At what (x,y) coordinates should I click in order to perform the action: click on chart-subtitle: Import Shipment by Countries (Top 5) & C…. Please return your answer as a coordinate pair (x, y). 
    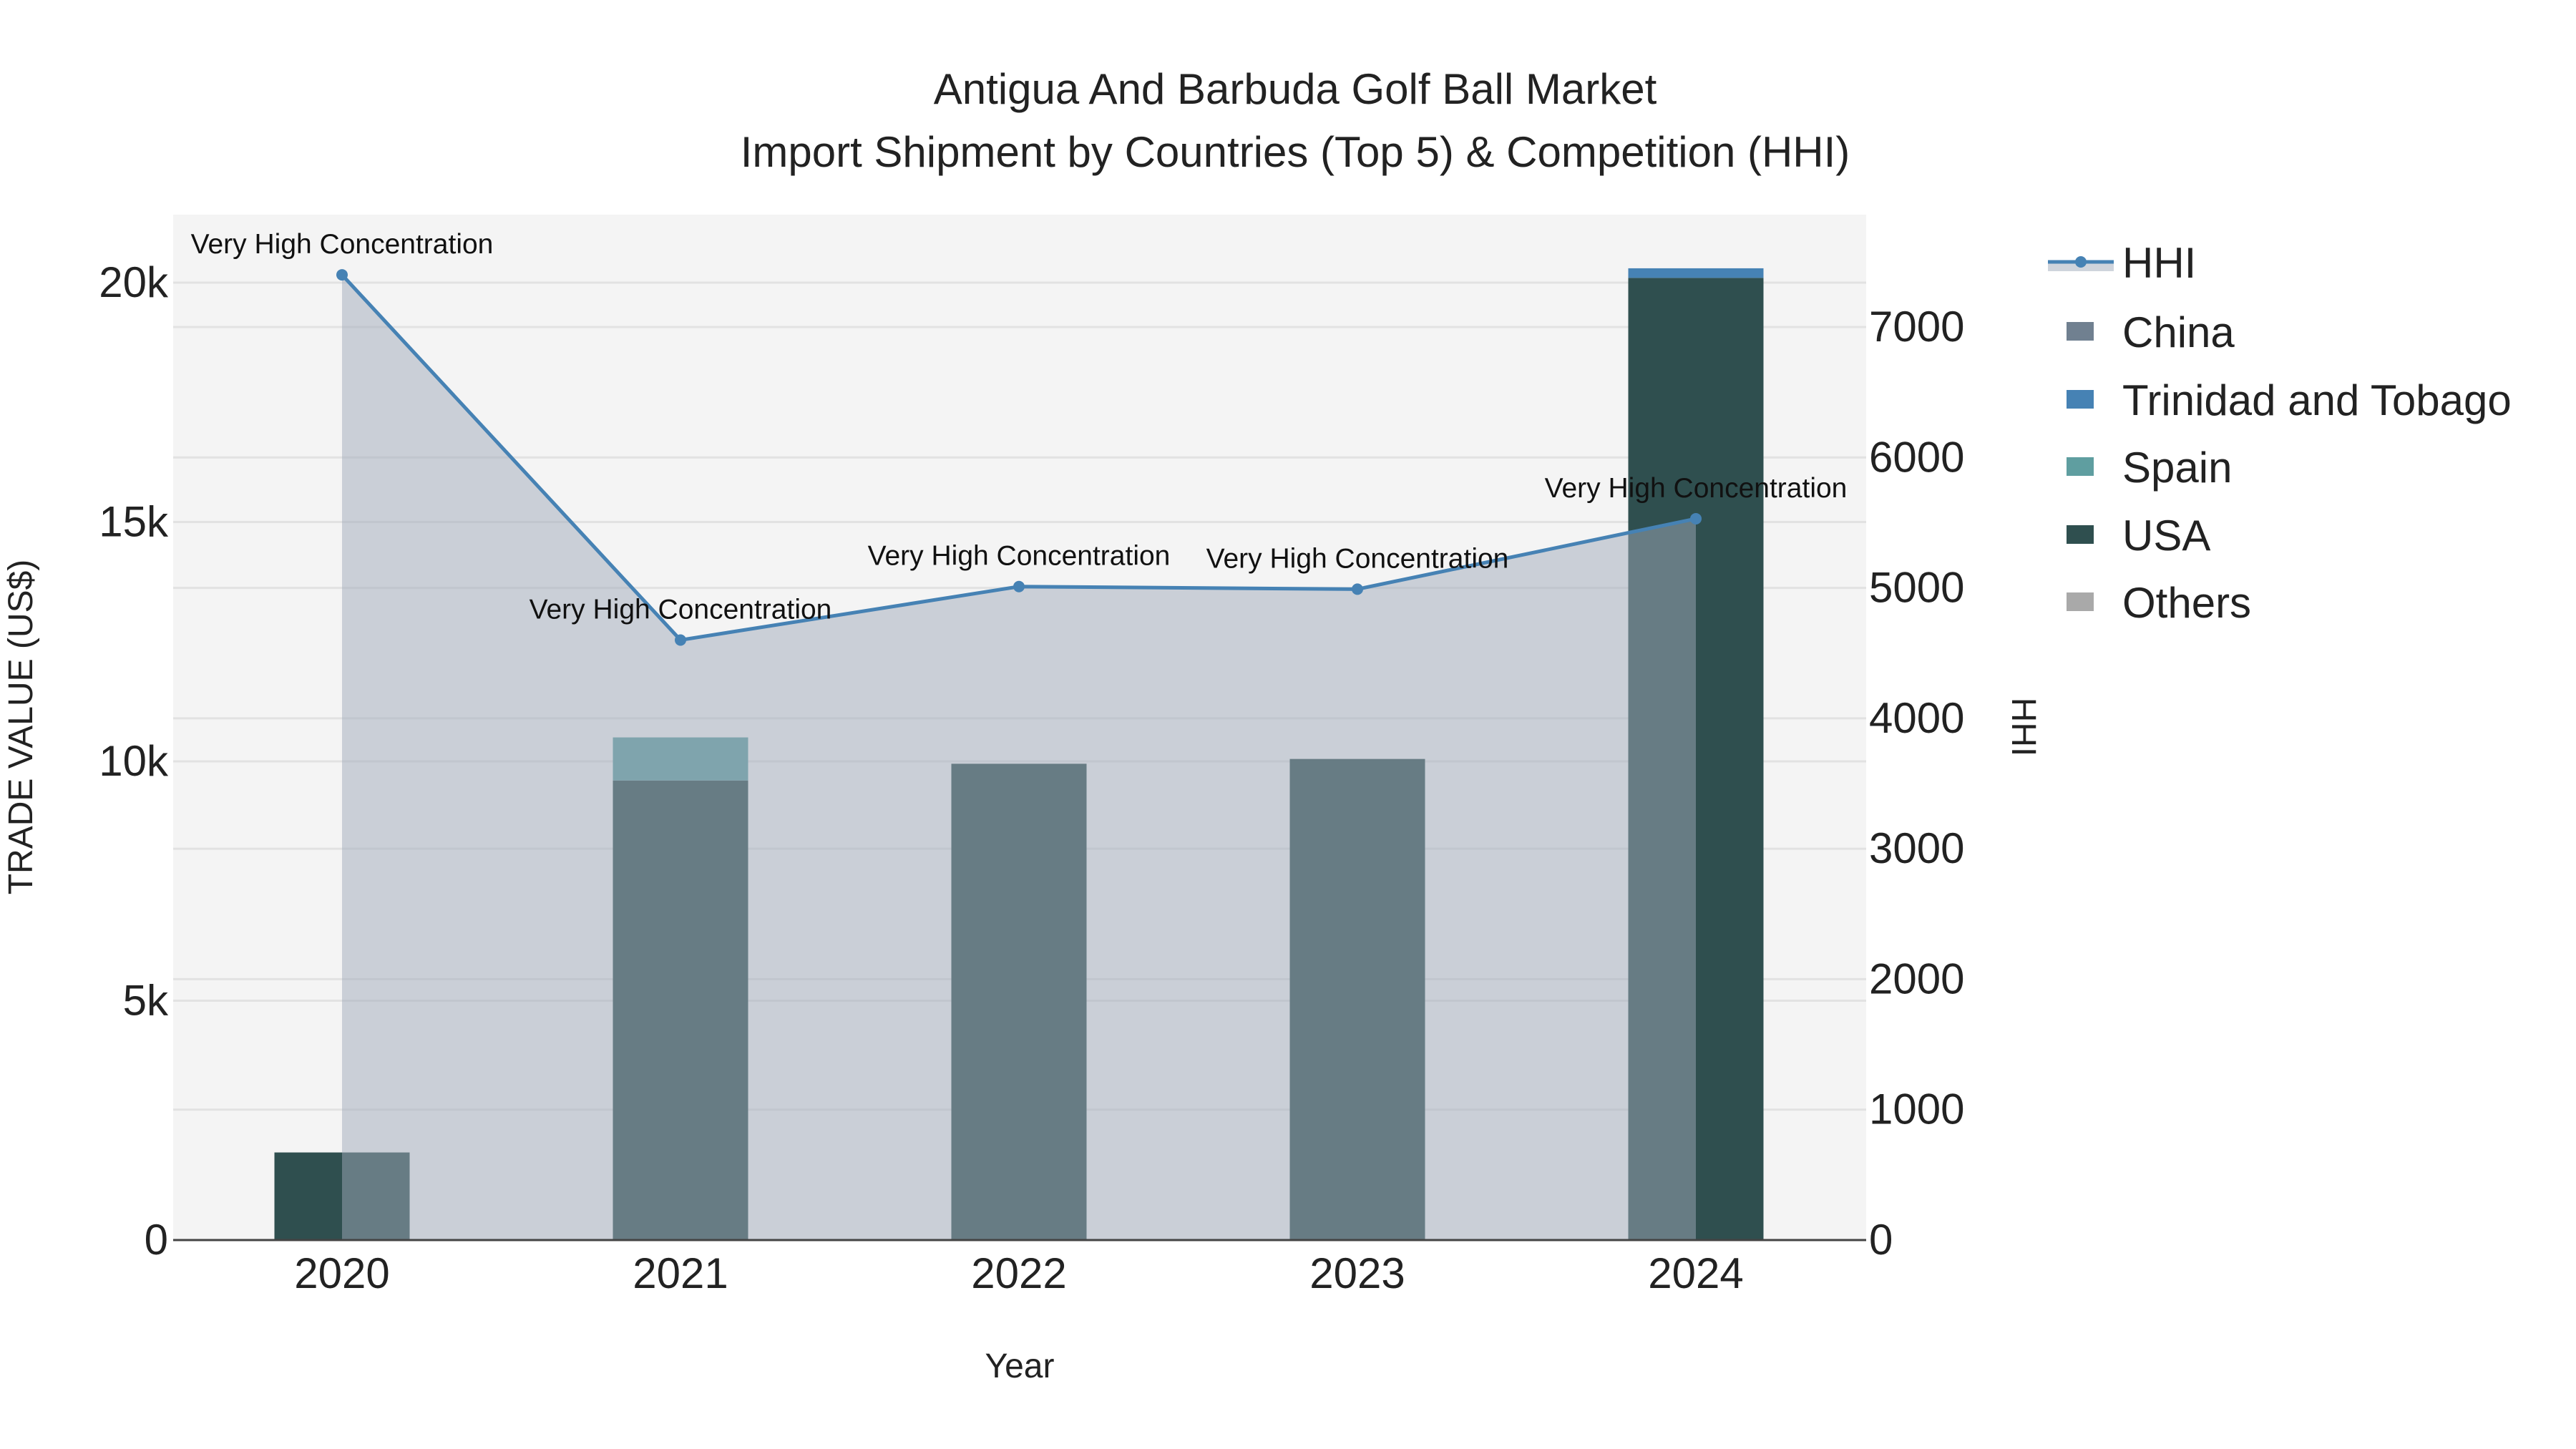
    Looking at the image, I should click on (1295, 152).